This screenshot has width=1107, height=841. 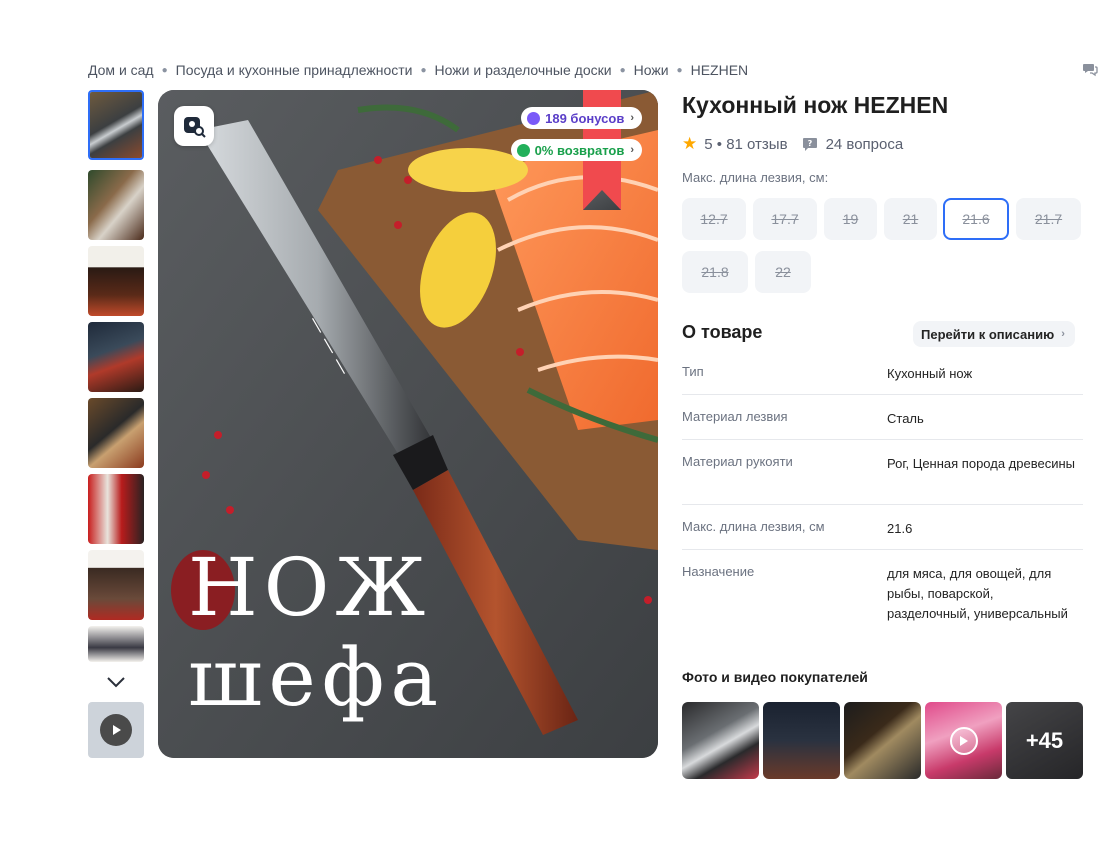 What do you see at coordinates (693, 371) in the screenshot?
I see `spec-key: Тип` at bounding box center [693, 371].